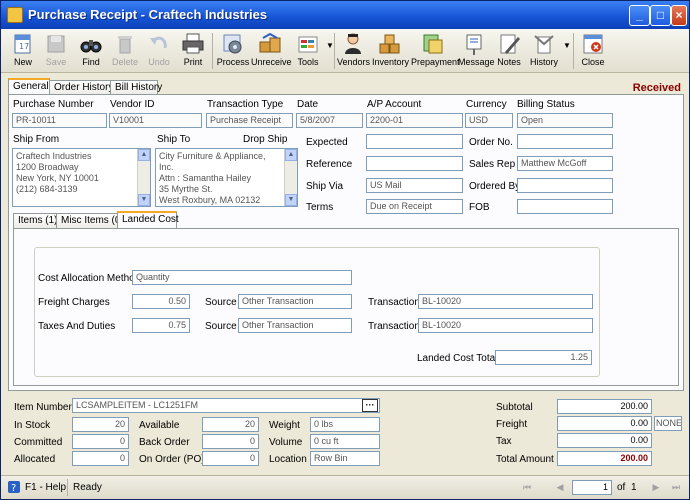  What do you see at coordinates (593, 51) in the screenshot?
I see `close-button: Close` at bounding box center [593, 51].